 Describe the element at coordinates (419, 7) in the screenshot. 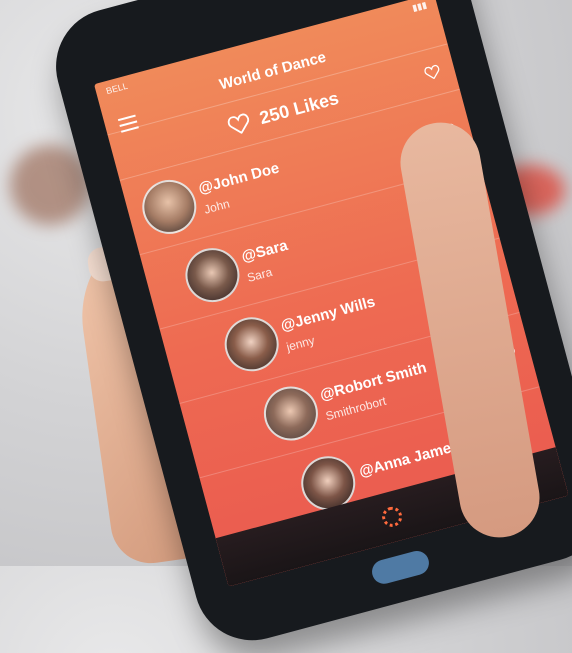

I see `battery-icon: ▮▮▮` at that location.